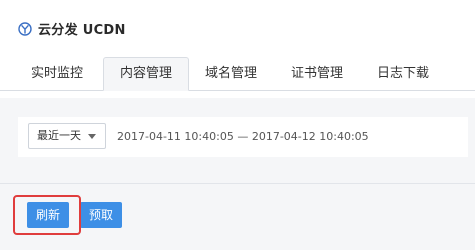 The width and height of the screenshot is (475, 250). What do you see at coordinates (92, 136) in the screenshot?
I see `caret-down-icon` at bounding box center [92, 136].